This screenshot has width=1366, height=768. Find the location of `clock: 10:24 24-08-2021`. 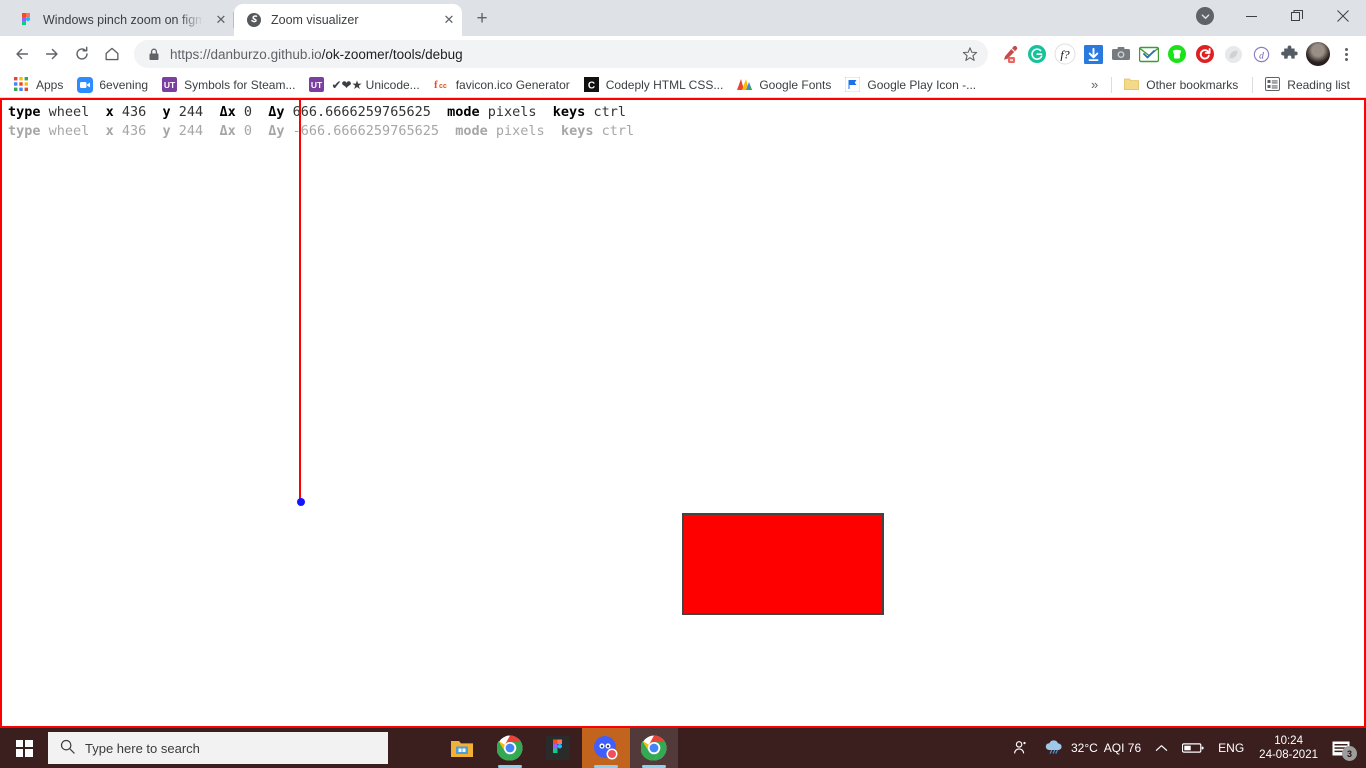

clock: 10:24 24-08-2021 is located at coordinates (1288, 748).